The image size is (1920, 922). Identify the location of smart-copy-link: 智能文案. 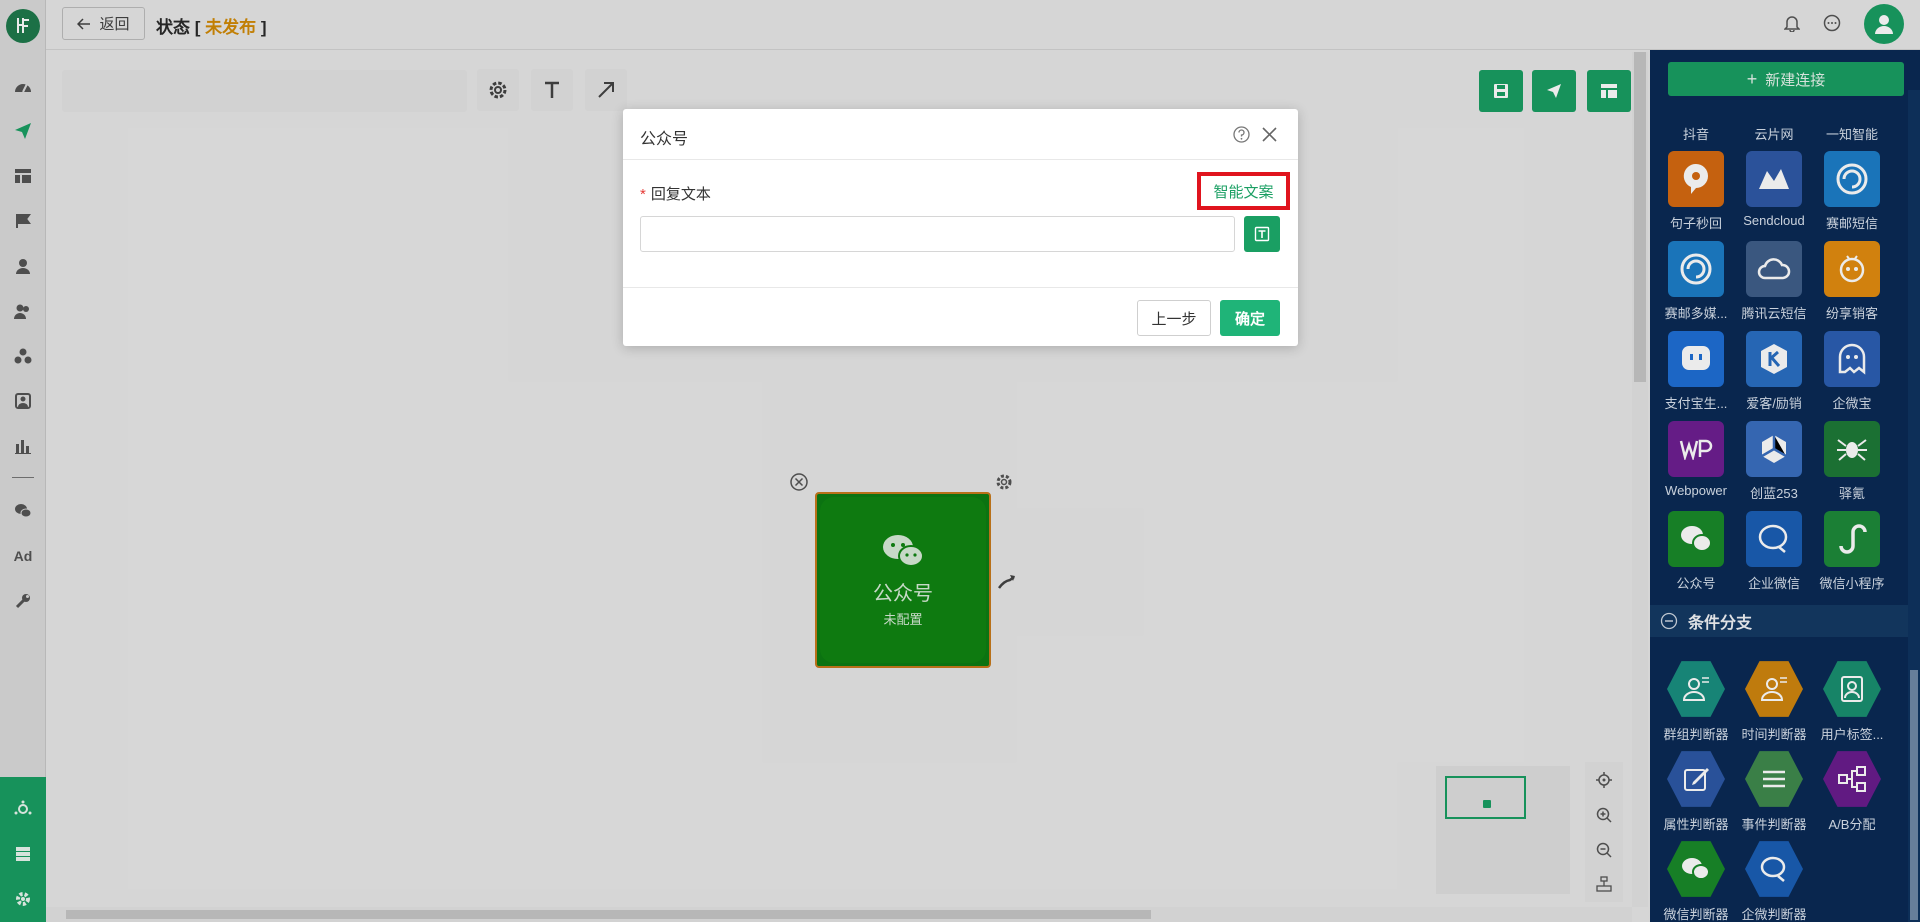
(1243, 191).